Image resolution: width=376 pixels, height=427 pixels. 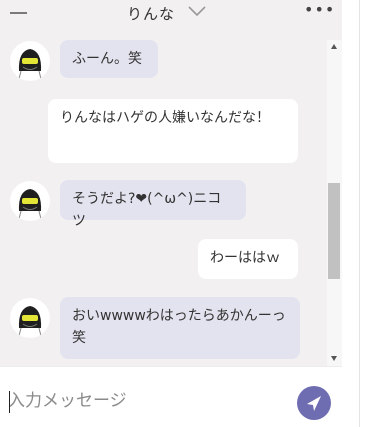 I want to click on send-button, so click(x=314, y=403).